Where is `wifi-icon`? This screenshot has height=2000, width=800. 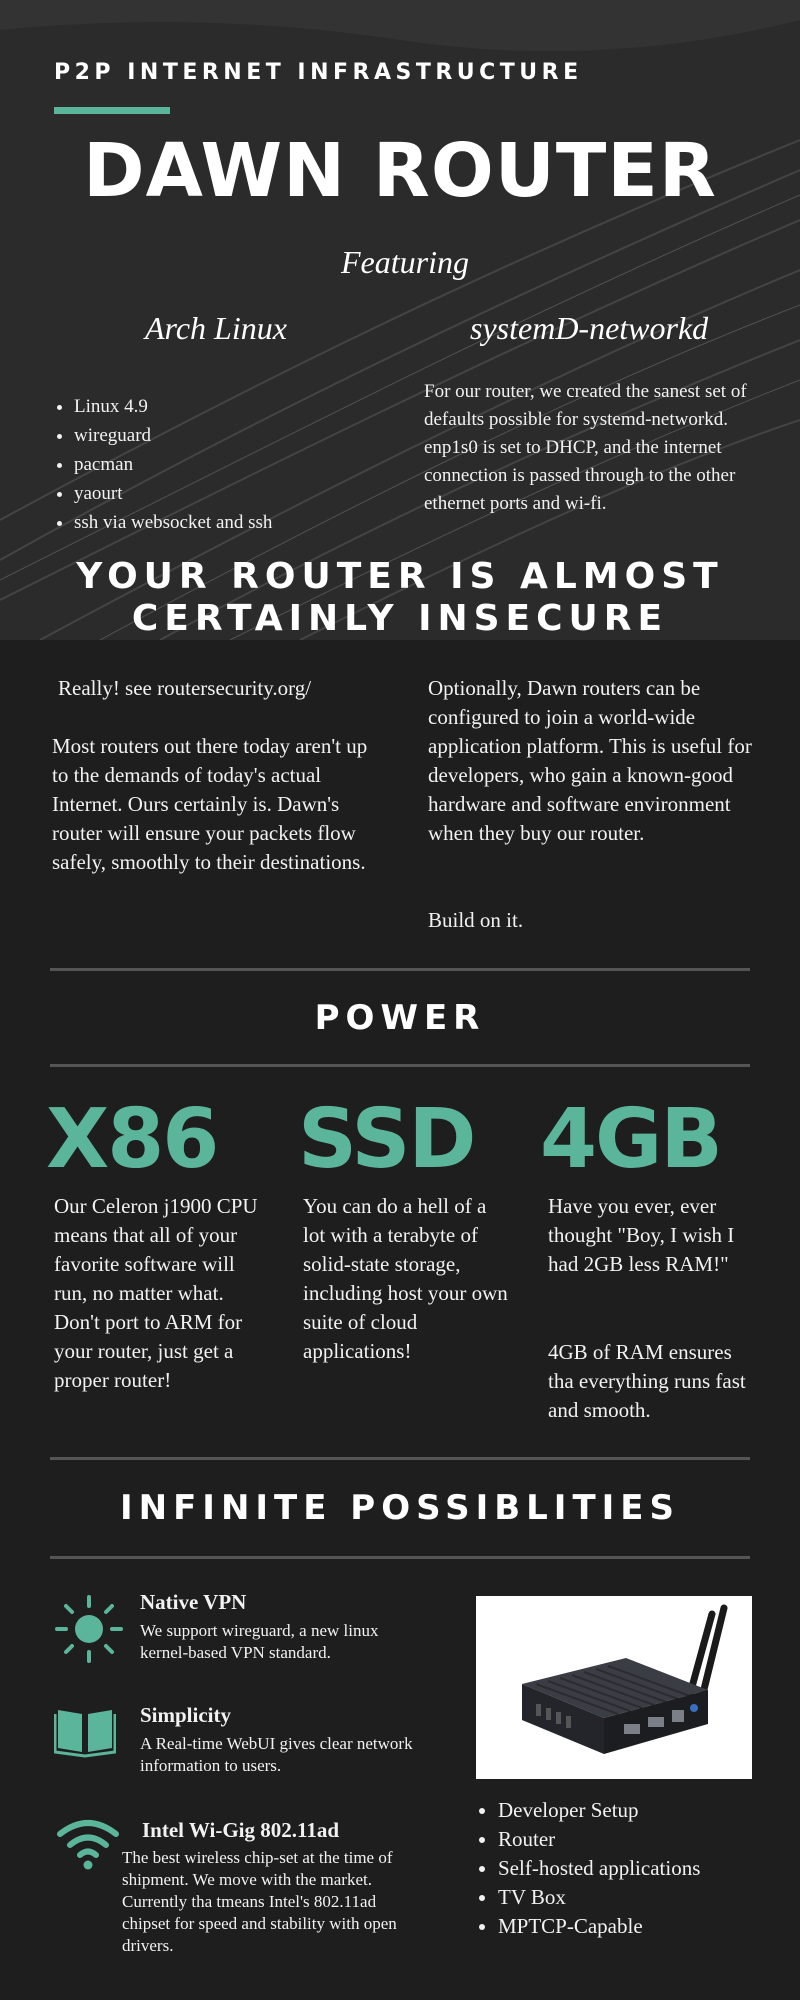 wifi-icon is located at coordinates (88, 1845).